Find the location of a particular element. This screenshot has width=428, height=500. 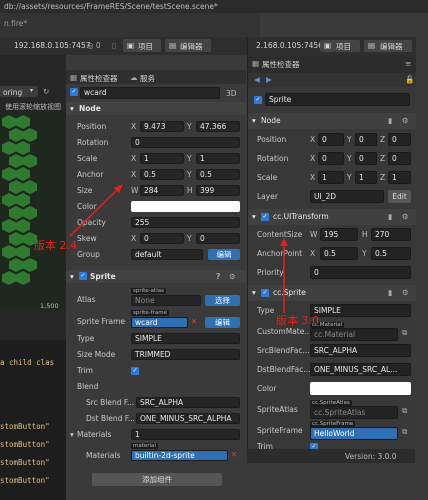

annotation-label-left: 版本 2.4 is located at coordinates (55, 245).